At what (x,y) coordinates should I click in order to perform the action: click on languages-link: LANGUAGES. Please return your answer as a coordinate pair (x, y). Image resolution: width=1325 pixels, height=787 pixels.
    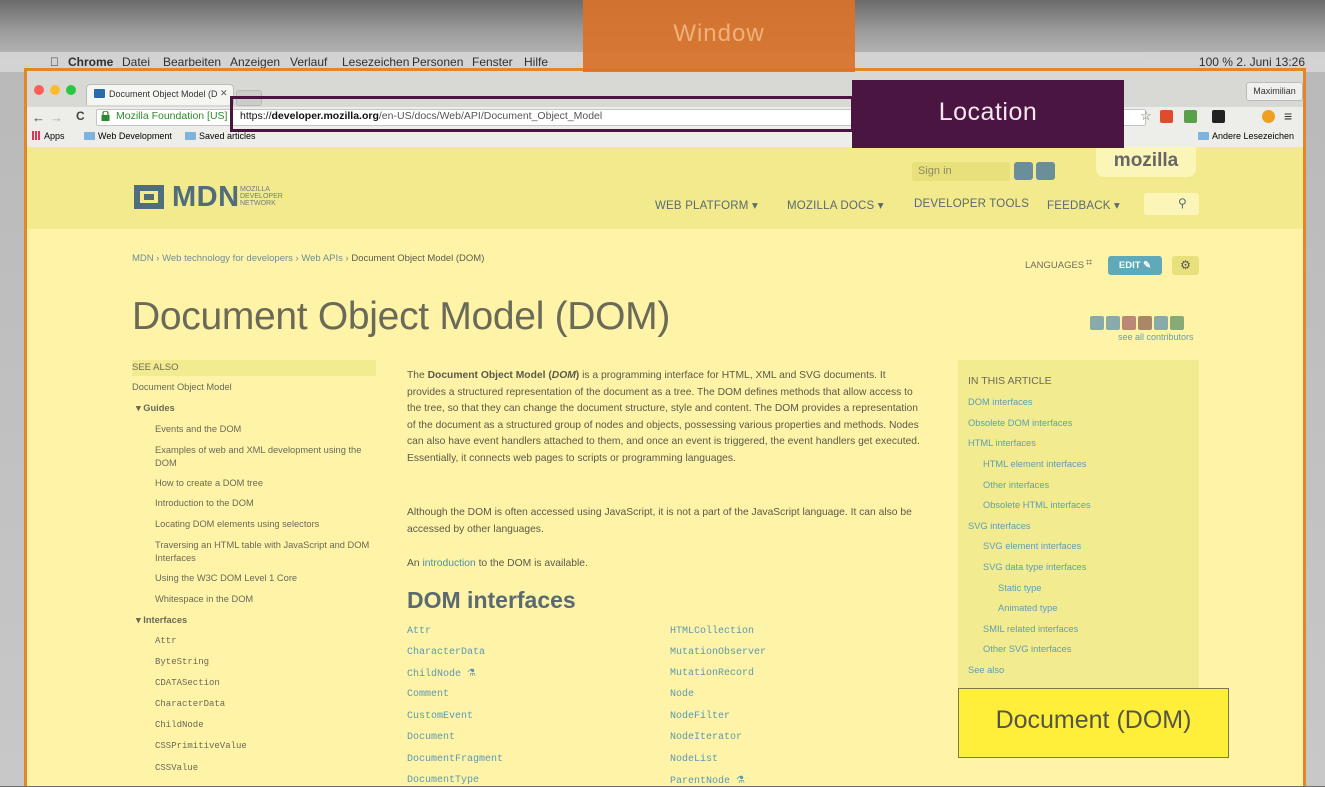
    Looking at the image, I should click on (1054, 265).